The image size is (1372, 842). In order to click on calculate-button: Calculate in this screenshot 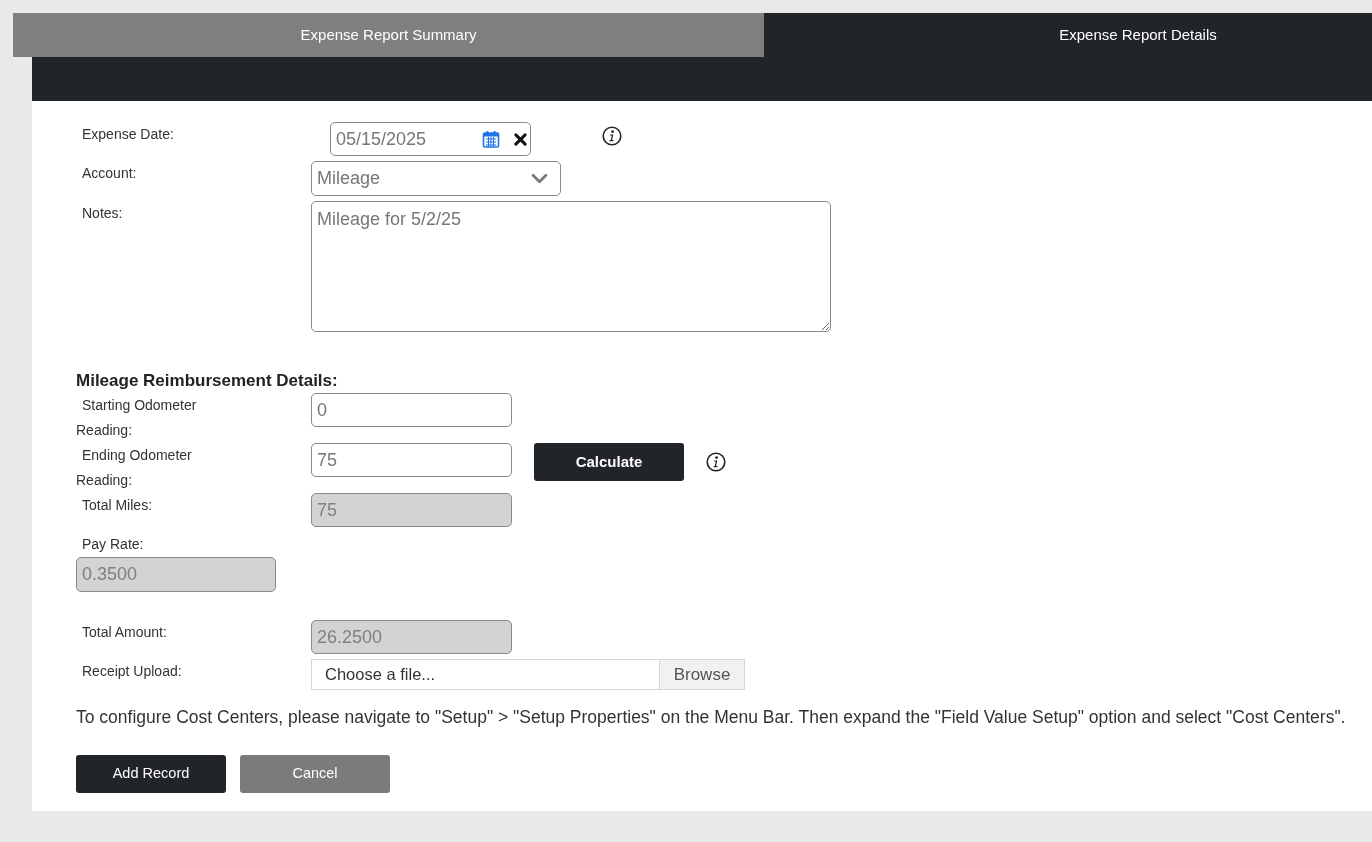, I will do `click(609, 462)`.